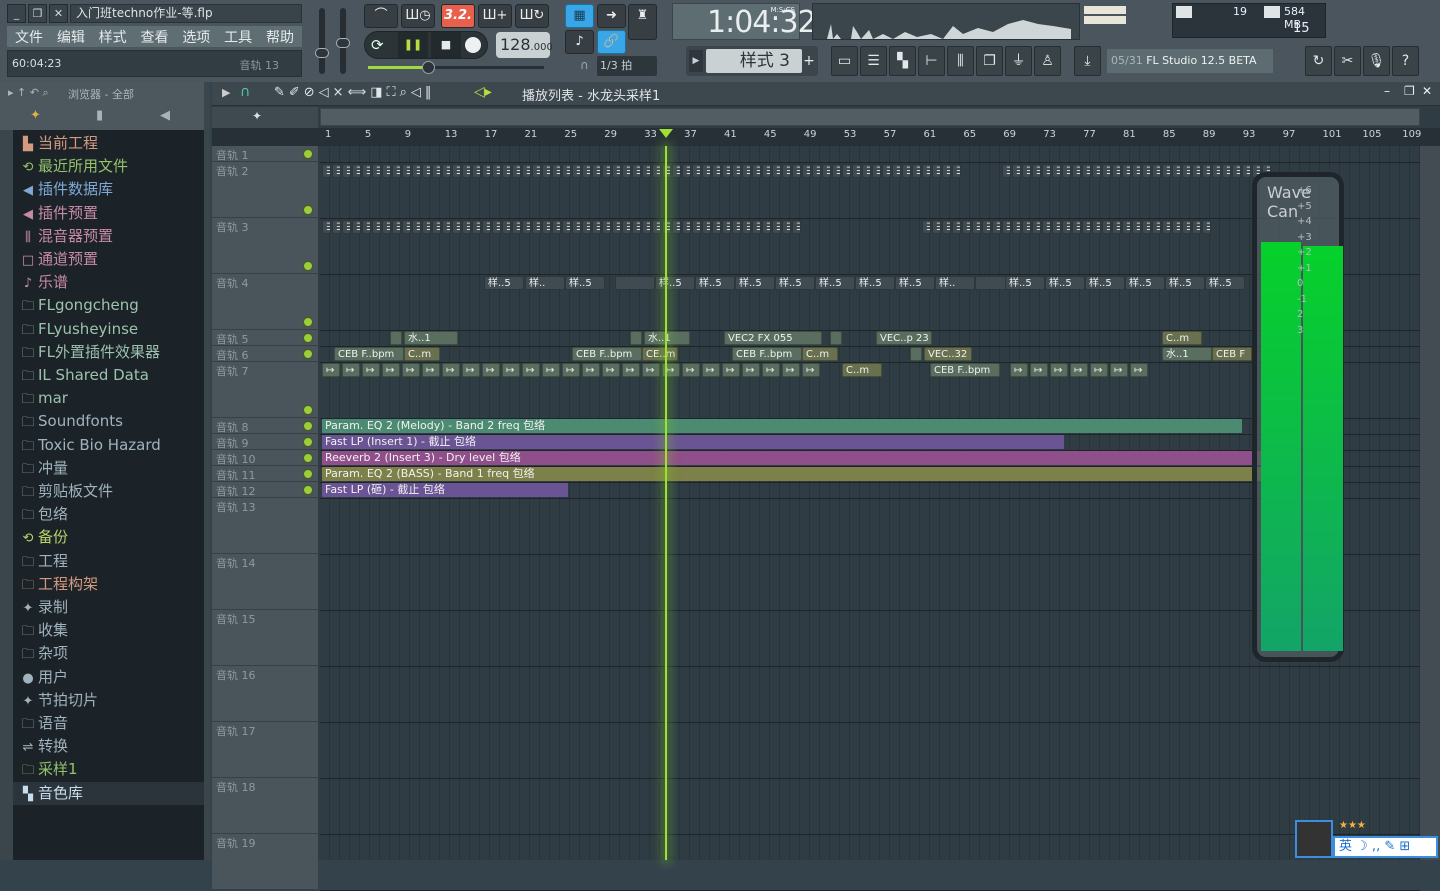 Image resolution: width=1440 pixels, height=891 pixels. Describe the element at coordinates (108, 677) in the screenshot. I see `browser-item: ● 用户` at that location.